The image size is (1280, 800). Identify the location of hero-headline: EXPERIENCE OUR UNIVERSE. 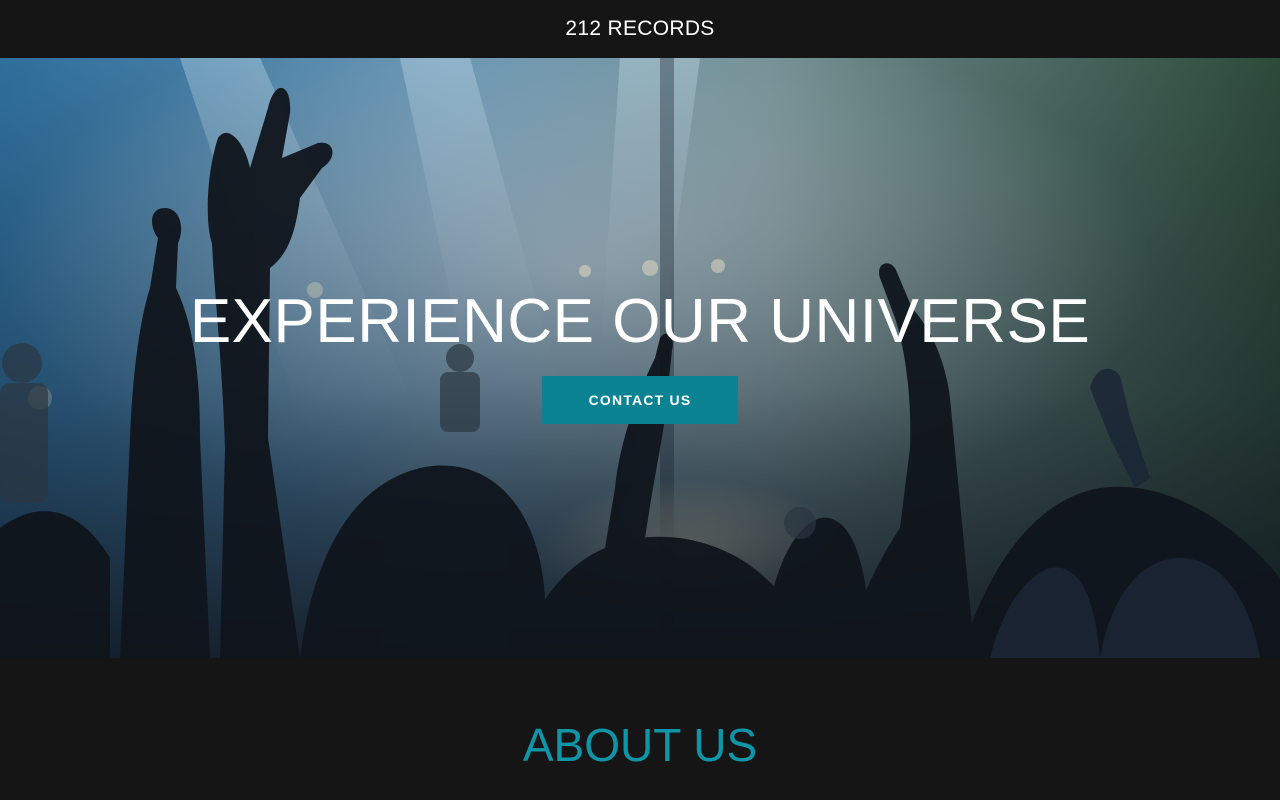
(640, 321).